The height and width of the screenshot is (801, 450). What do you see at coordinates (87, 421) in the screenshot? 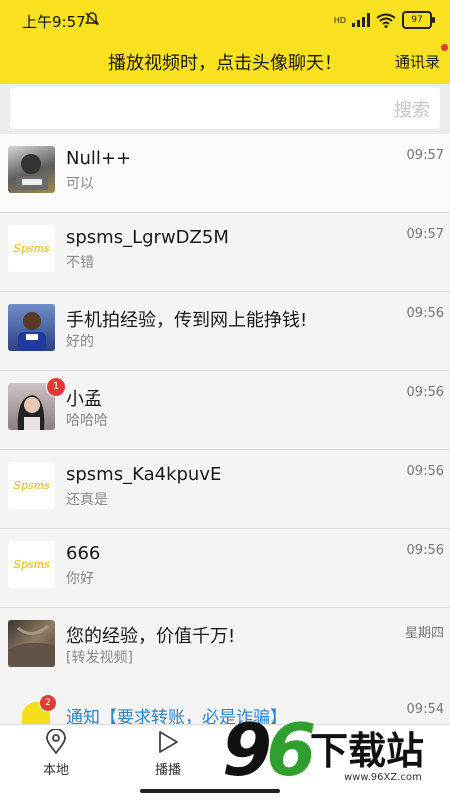
I see `conversation-preview: 哈哈哈` at bounding box center [87, 421].